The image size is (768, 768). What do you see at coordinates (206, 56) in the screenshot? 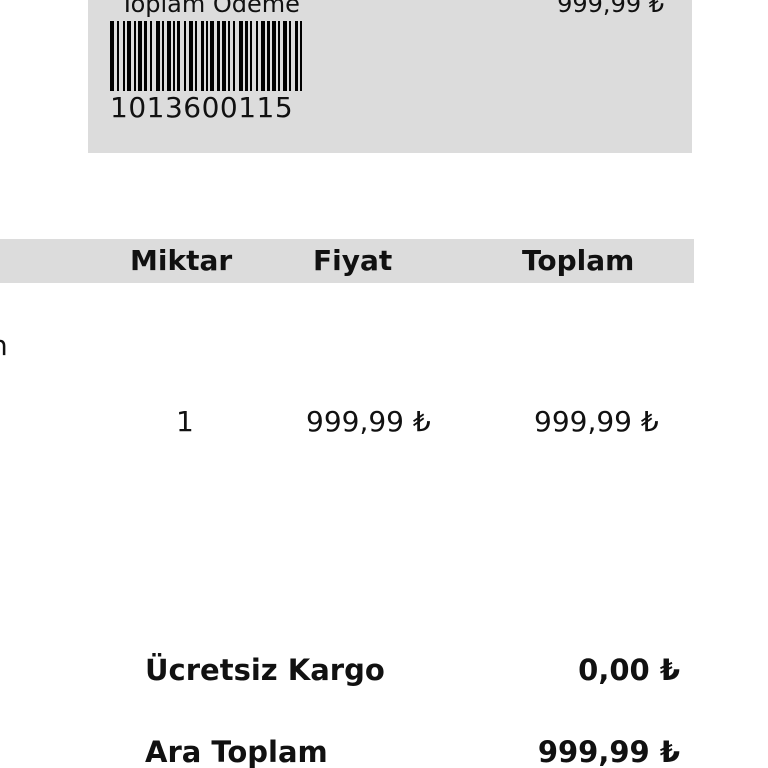
I see `barcode` at bounding box center [206, 56].